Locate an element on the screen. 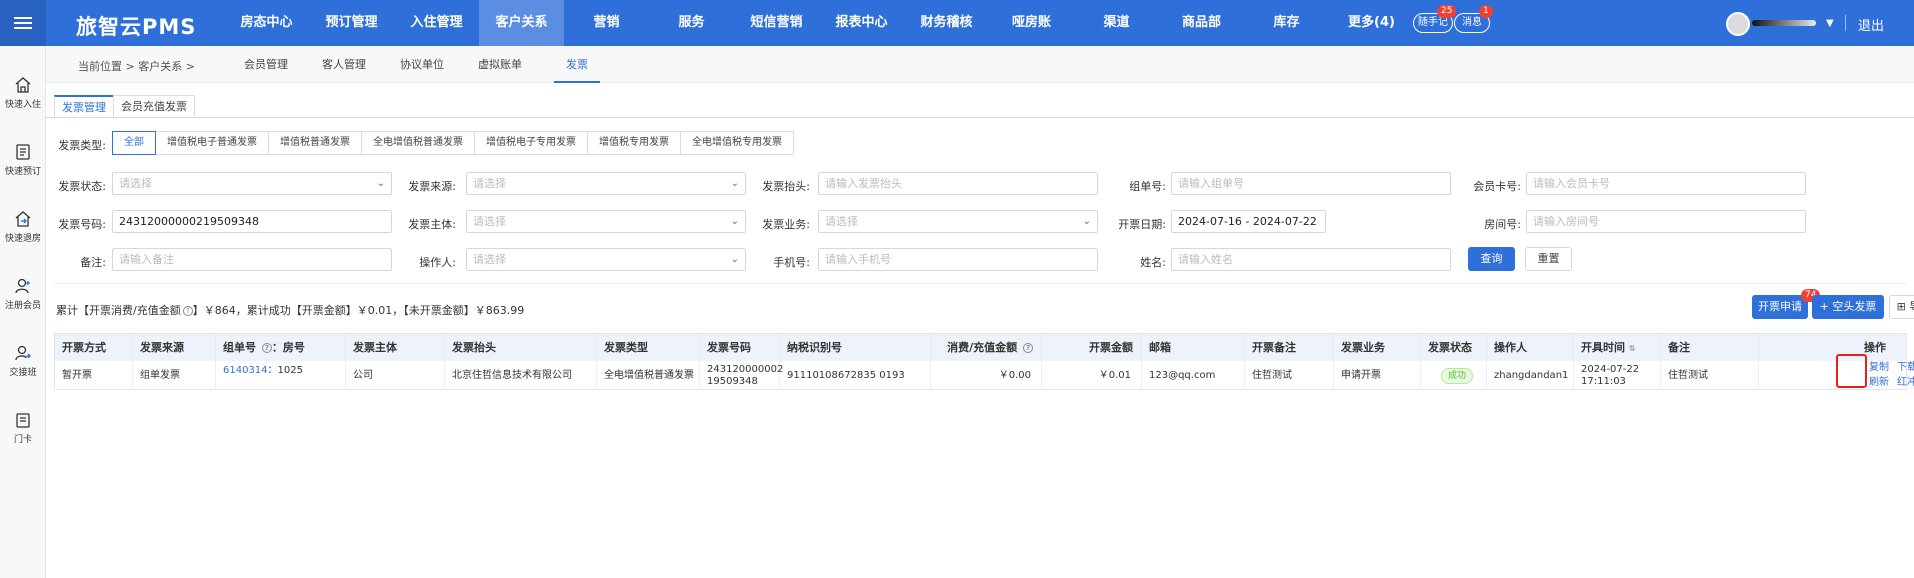  notes-badge: 25 is located at coordinates (1447, 11).